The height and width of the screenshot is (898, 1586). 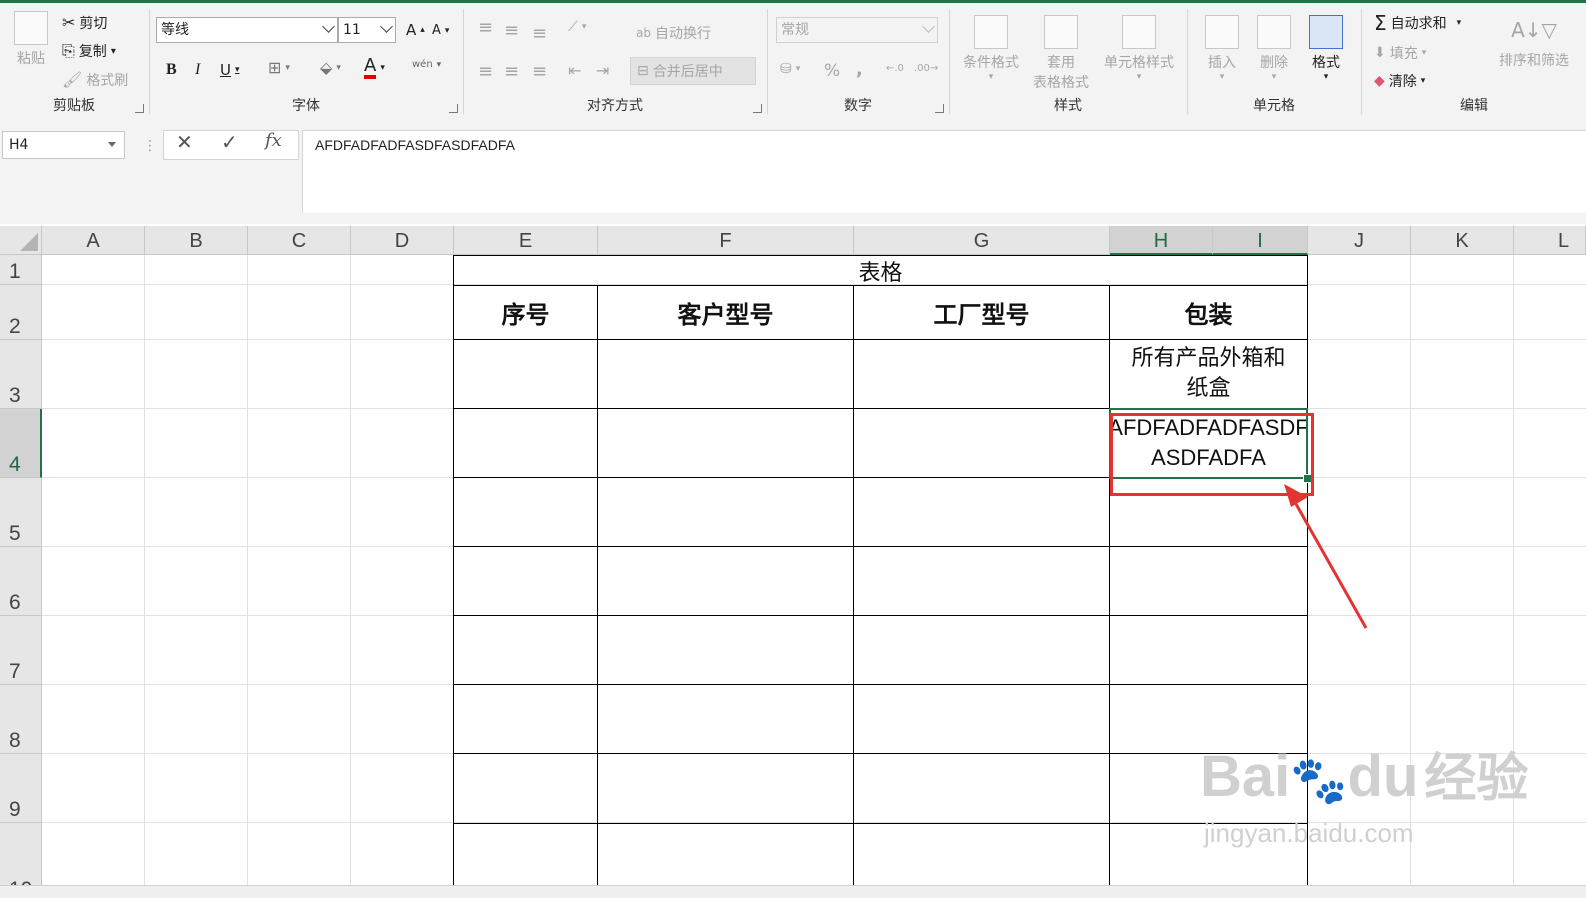 What do you see at coordinates (793, 891) in the screenshot?
I see `sheet-bottom-bar` at bounding box center [793, 891].